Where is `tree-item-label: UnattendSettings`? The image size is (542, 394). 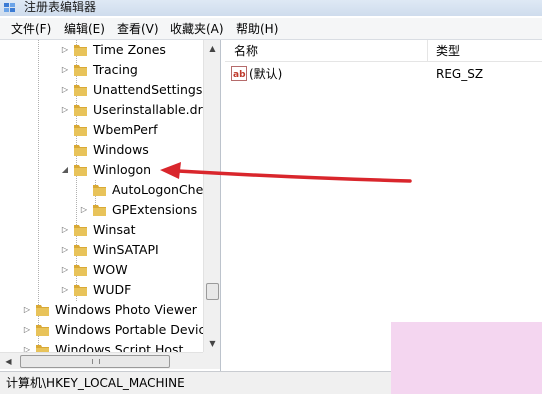
tree-item-label: UnattendSettings is located at coordinates (148, 89).